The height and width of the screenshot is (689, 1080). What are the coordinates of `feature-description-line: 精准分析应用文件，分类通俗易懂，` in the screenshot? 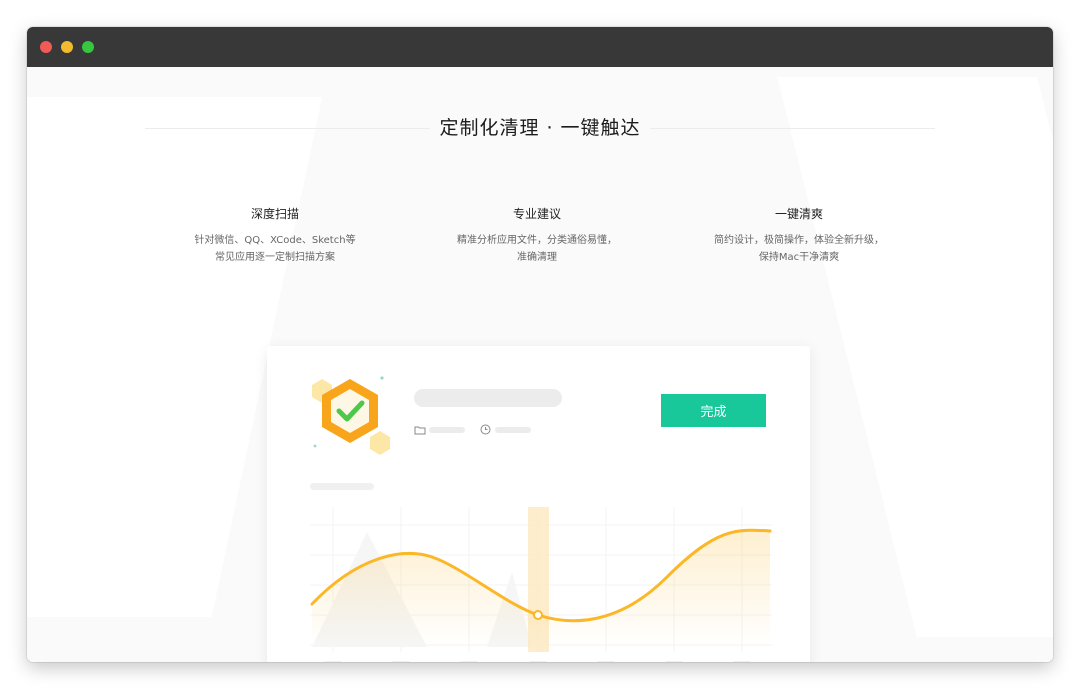 It's located at (537, 240).